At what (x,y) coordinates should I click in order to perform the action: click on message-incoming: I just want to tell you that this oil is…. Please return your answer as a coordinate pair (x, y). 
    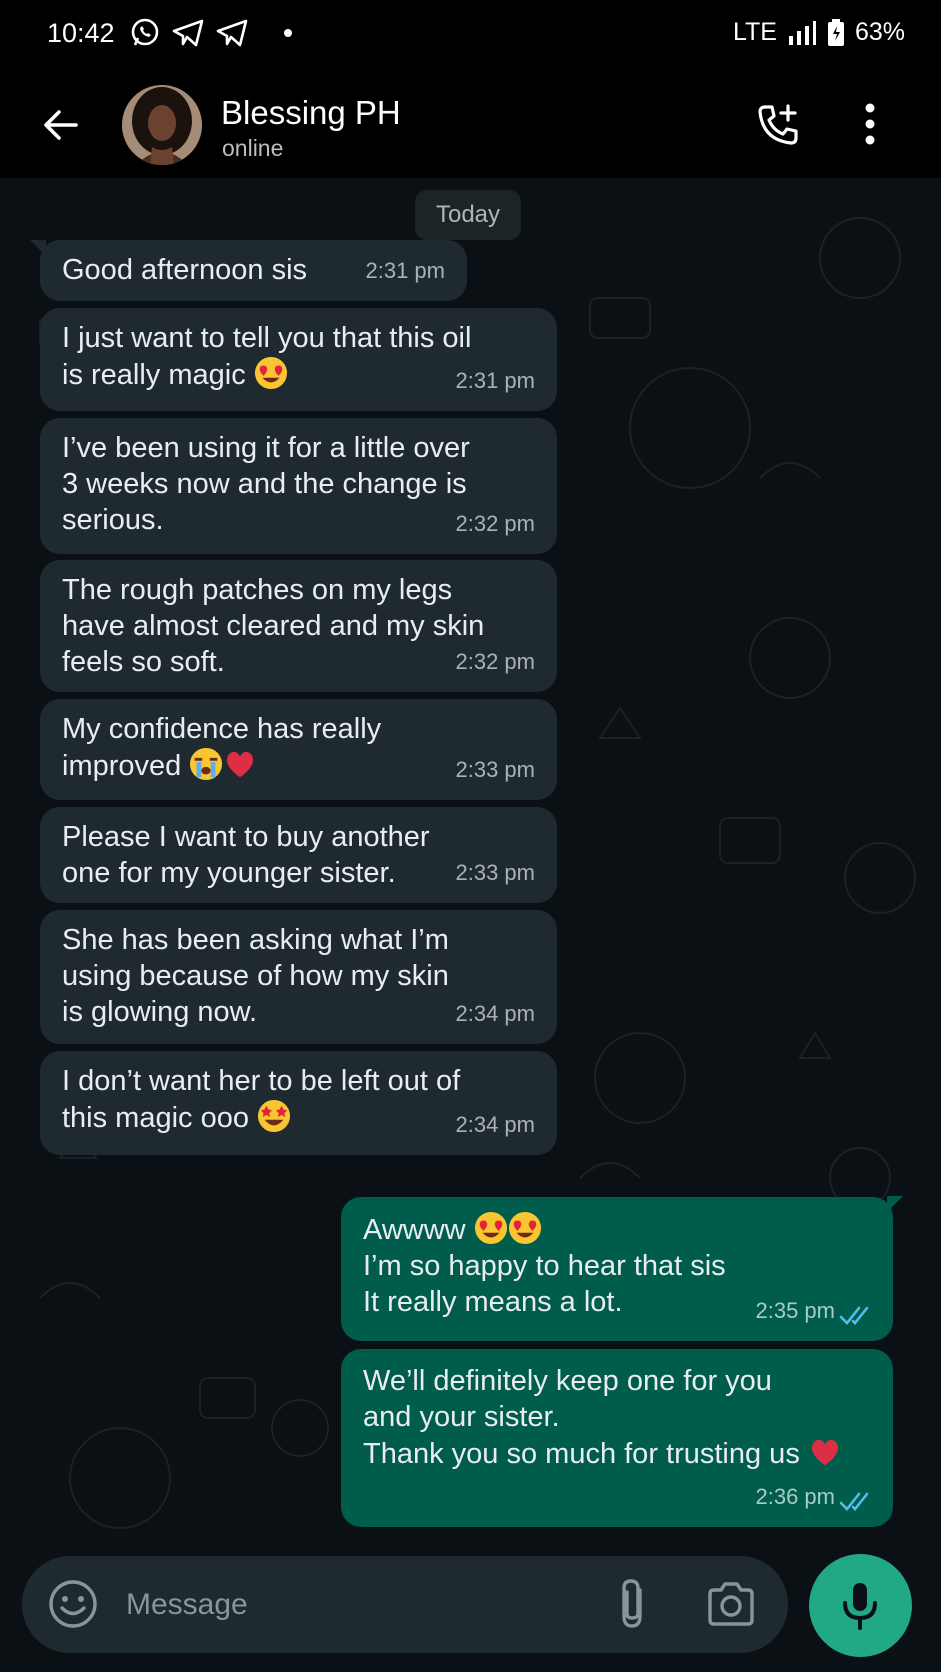
    Looking at the image, I should click on (298, 359).